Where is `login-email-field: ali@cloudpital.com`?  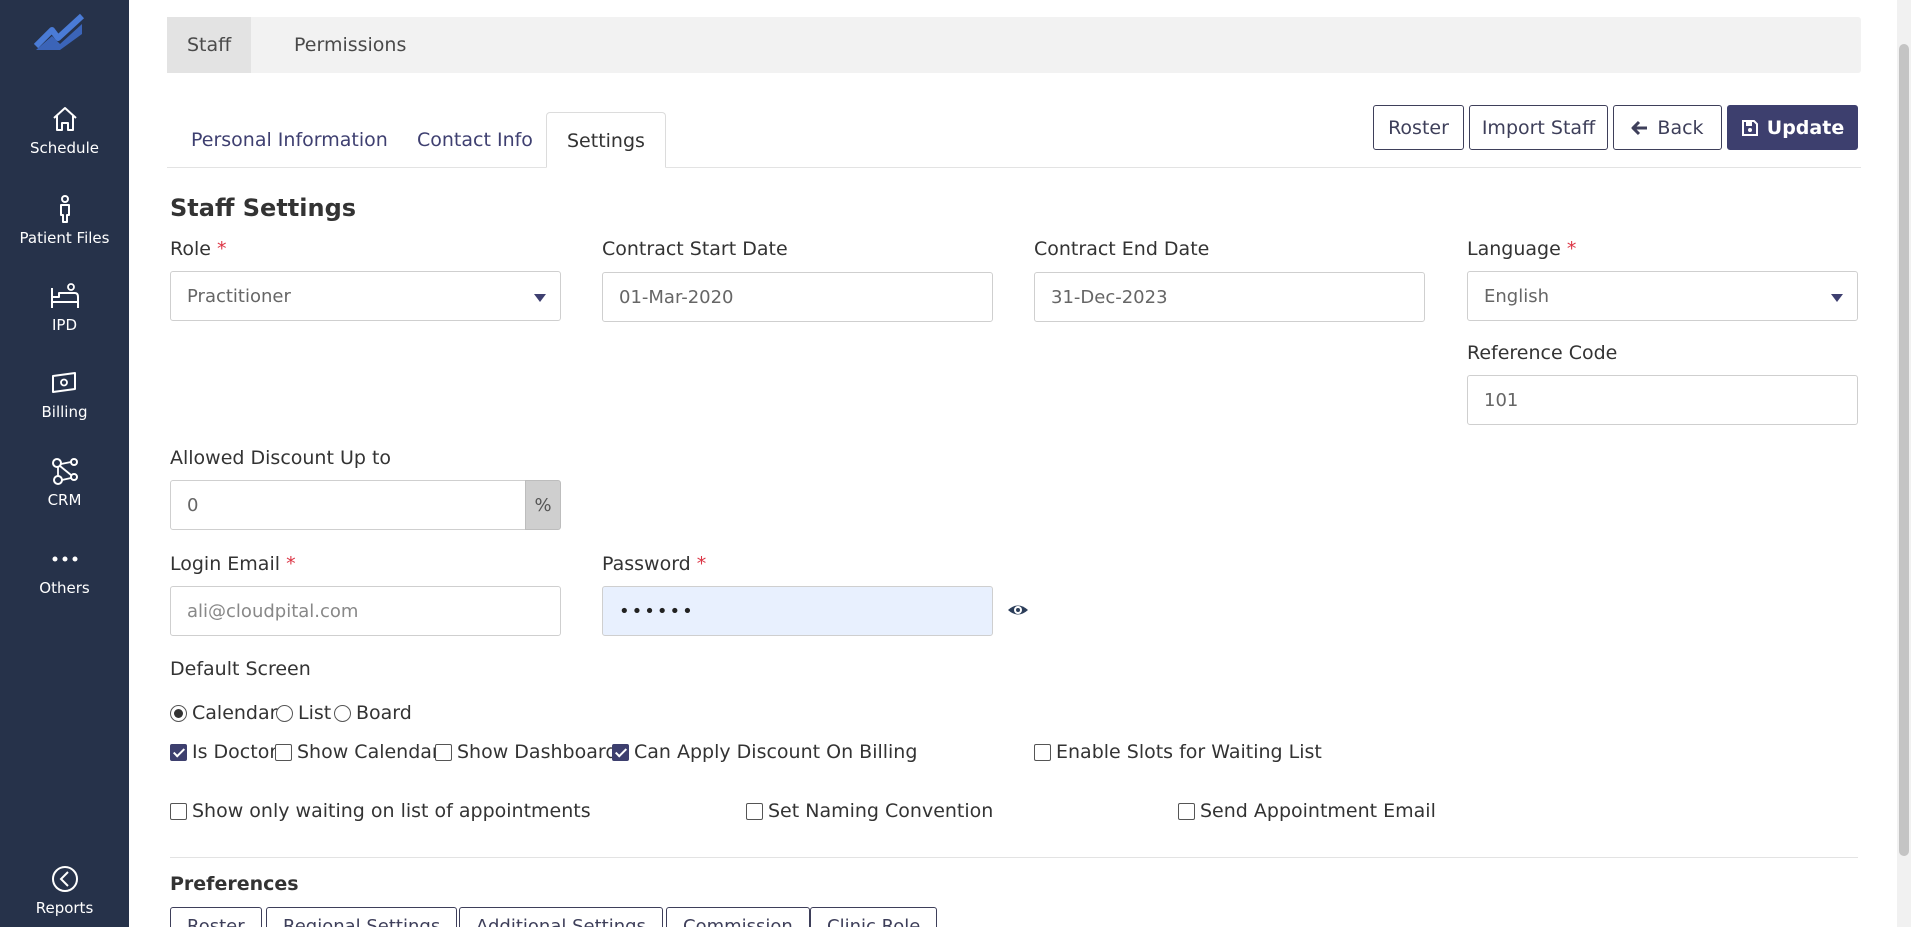 login-email-field: ali@cloudpital.com is located at coordinates (365, 611).